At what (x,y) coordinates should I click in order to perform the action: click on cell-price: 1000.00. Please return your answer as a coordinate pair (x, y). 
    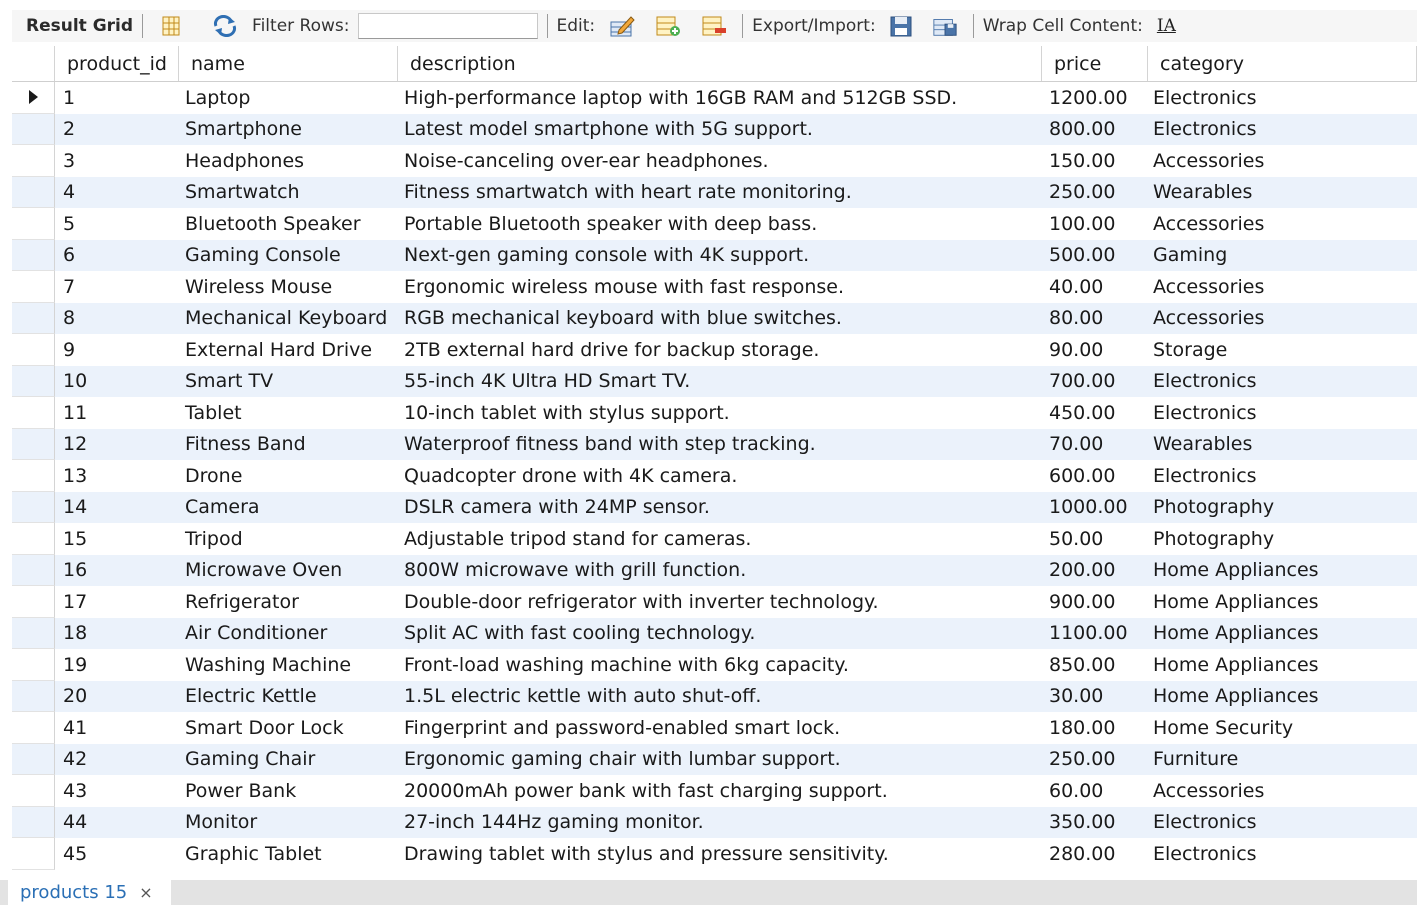
    Looking at the image, I should click on (1095, 508).